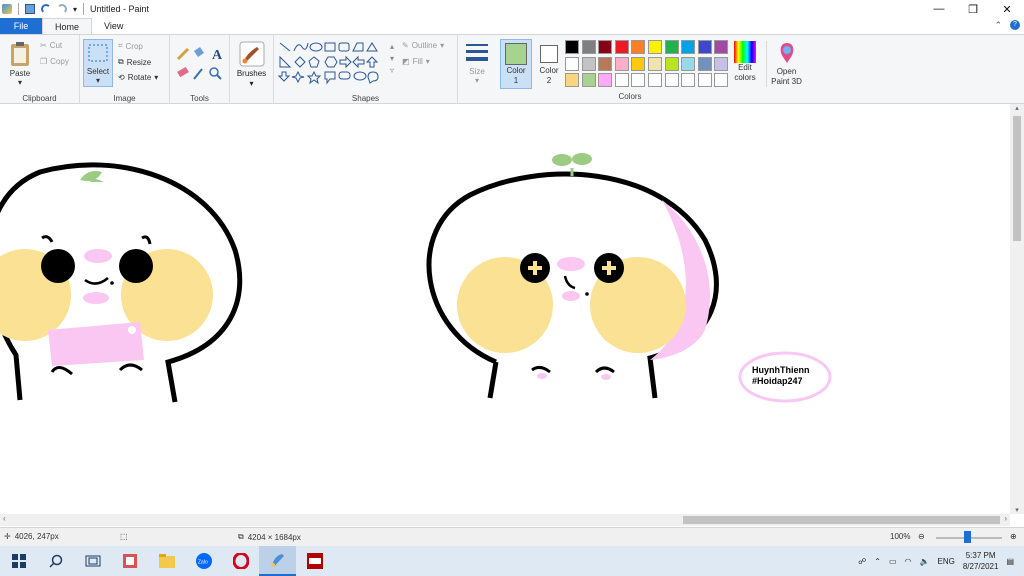  Describe the element at coordinates (198, 74) in the screenshot. I see `color-picker-icon` at that location.